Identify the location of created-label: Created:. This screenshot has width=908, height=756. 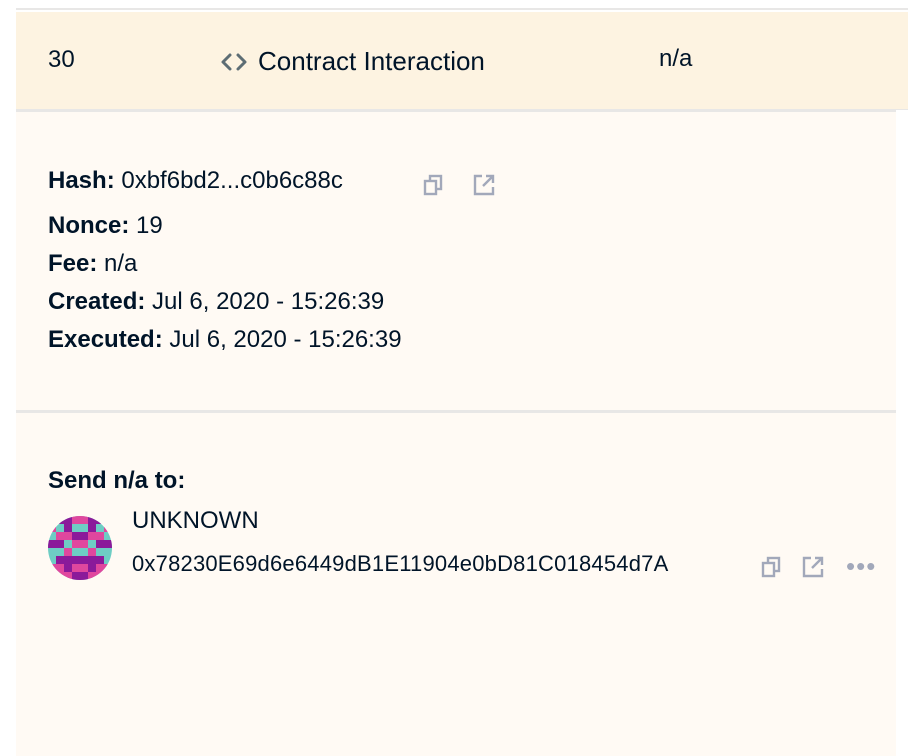
(97, 301).